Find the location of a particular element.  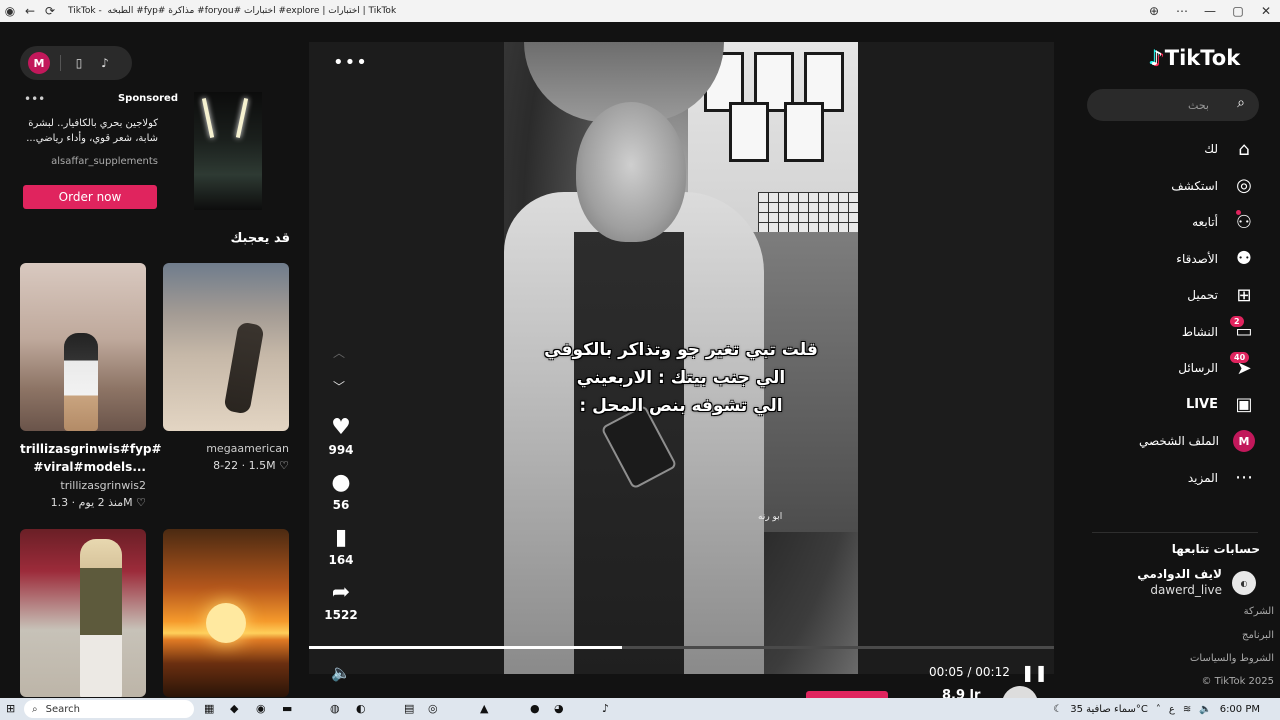

comment-button: ● 56 is located at coordinates (341, 490).